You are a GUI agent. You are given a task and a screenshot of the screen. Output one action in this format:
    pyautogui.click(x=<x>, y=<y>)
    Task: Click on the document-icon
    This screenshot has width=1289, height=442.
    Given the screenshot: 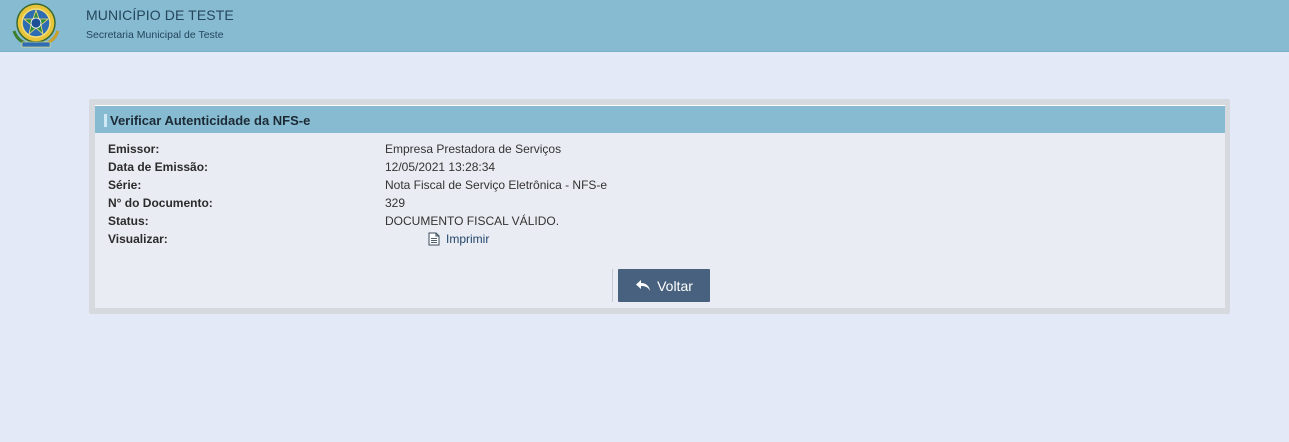 What is the action you would take?
    pyautogui.click(x=434, y=239)
    